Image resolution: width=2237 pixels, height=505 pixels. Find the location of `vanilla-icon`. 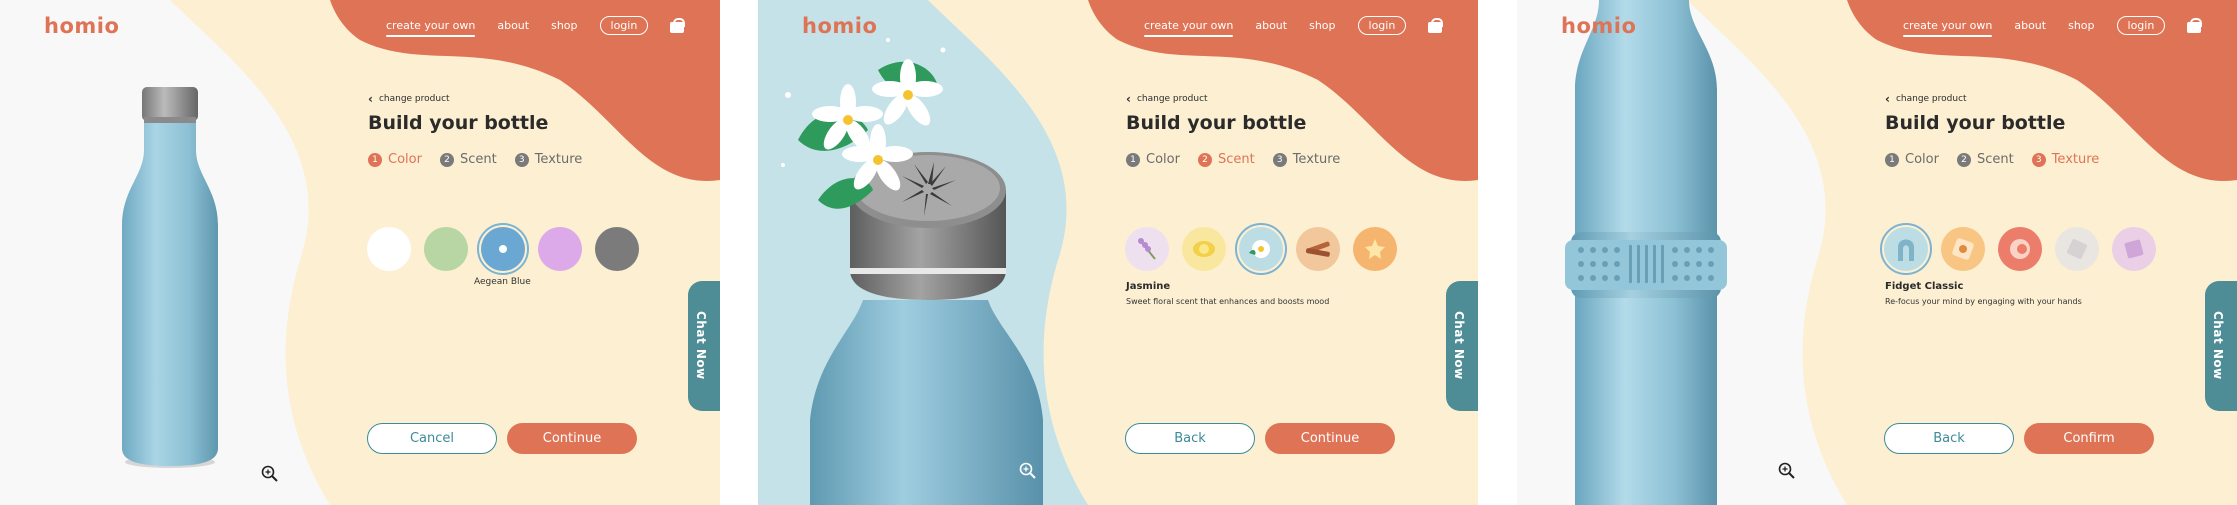

vanilla-icon is located at coordinates (1375, 249).